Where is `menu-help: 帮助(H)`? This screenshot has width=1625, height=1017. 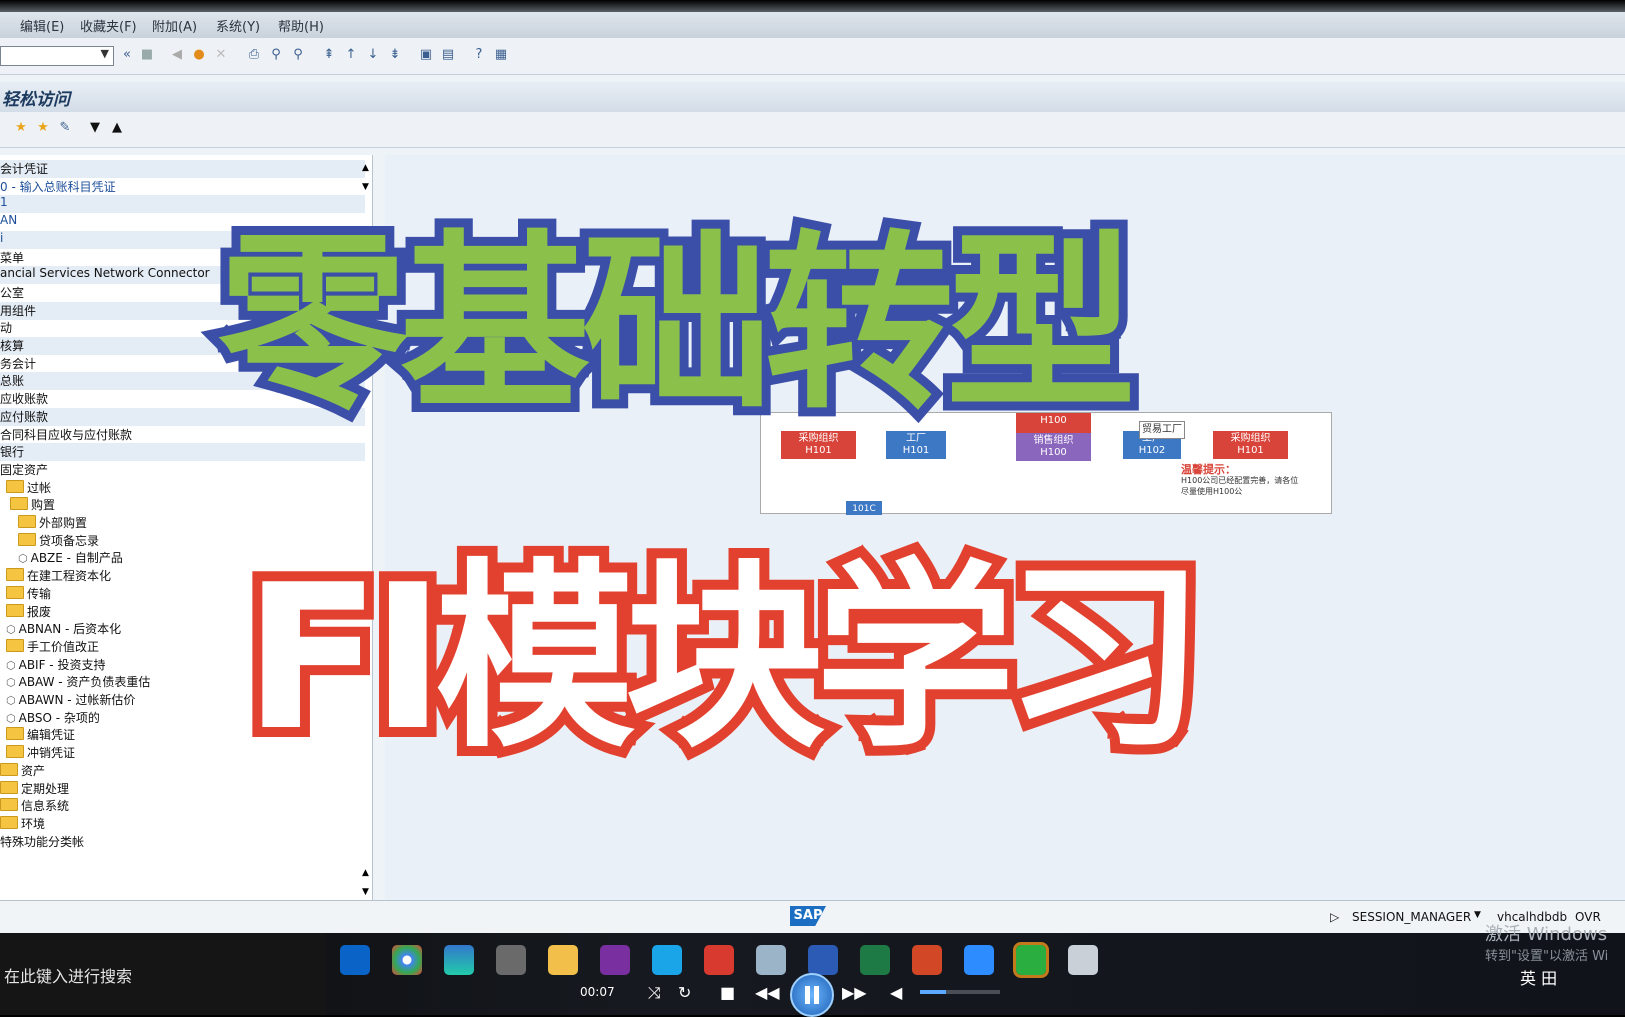
menu-help: 帮助(H) is located at coordinates (301, 25).